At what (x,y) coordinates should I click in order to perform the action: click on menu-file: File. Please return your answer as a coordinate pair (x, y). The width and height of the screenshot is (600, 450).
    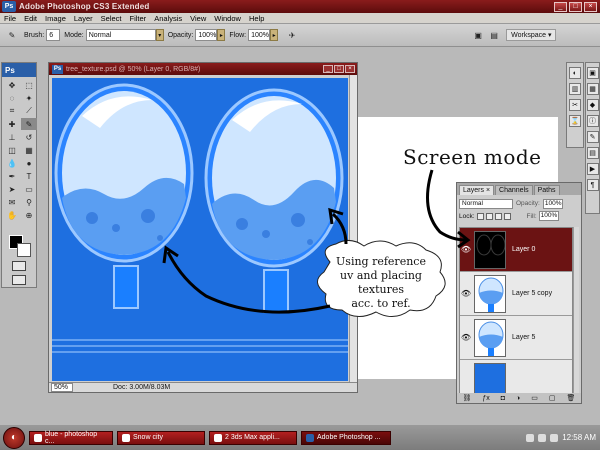
    Looking at the image, I should click on (10, 18).